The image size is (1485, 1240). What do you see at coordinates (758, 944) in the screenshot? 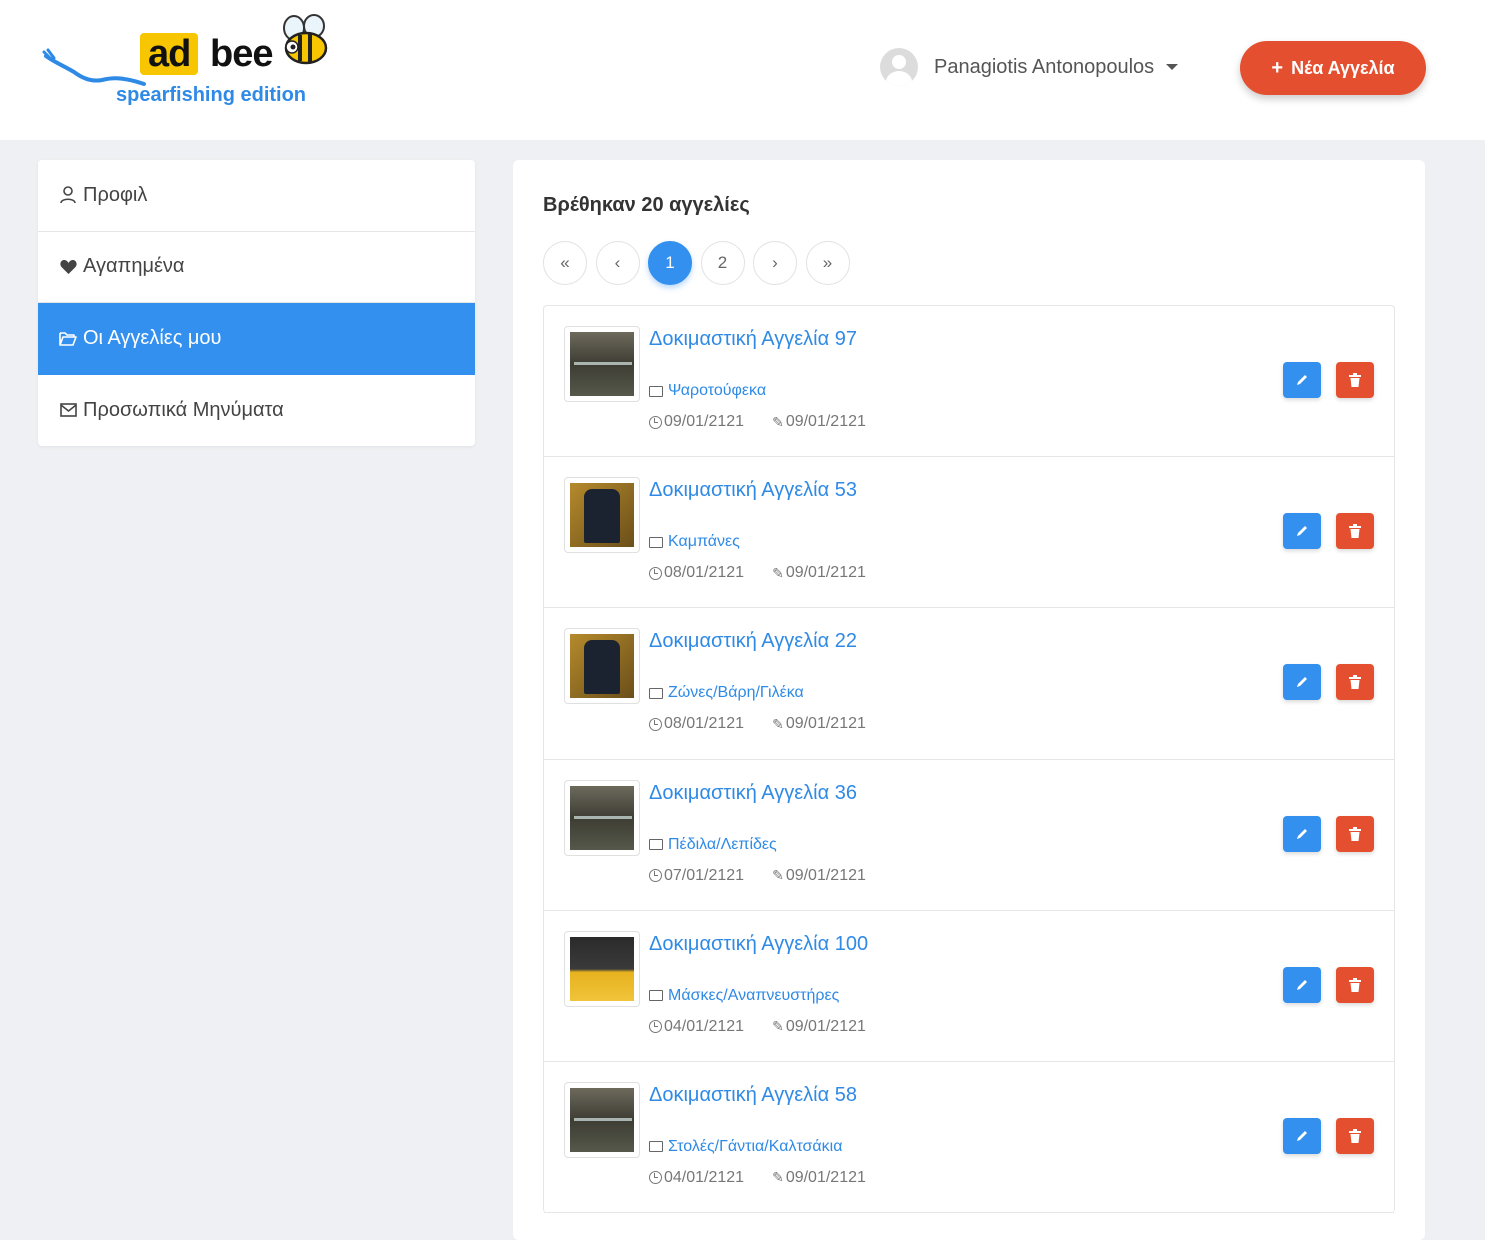
I see `ad-title-link: Δοκιμαστική Αγγελία 100` at bounding box center [758, 944].